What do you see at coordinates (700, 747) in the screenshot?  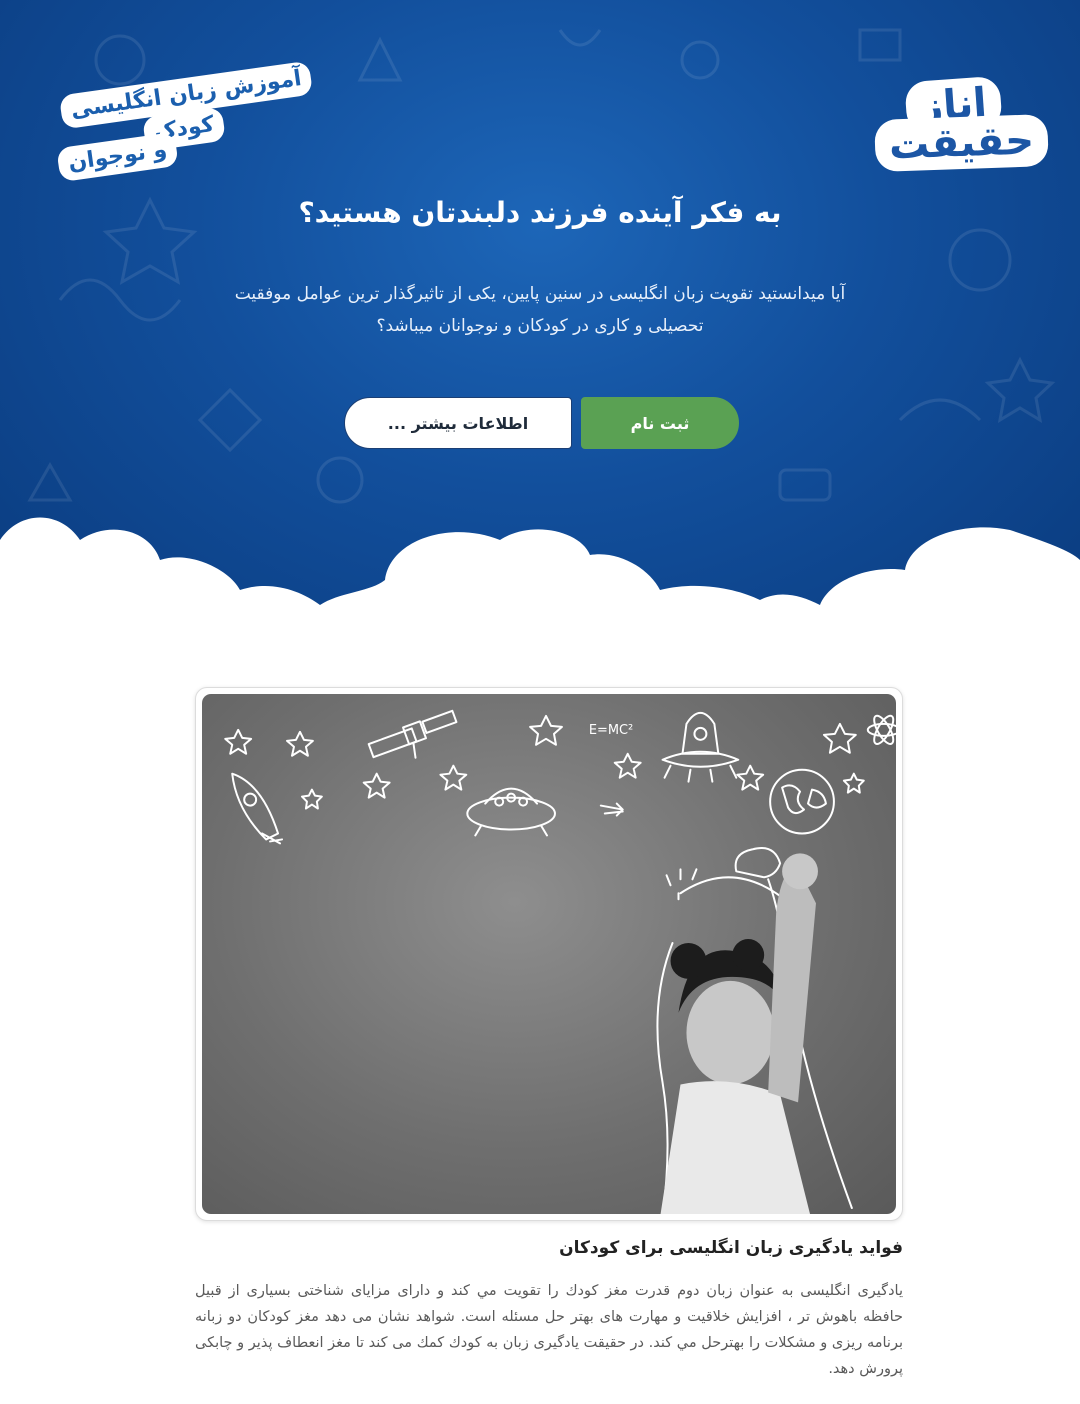 I see `spaceship-icon` at bounding box center [700, 747].